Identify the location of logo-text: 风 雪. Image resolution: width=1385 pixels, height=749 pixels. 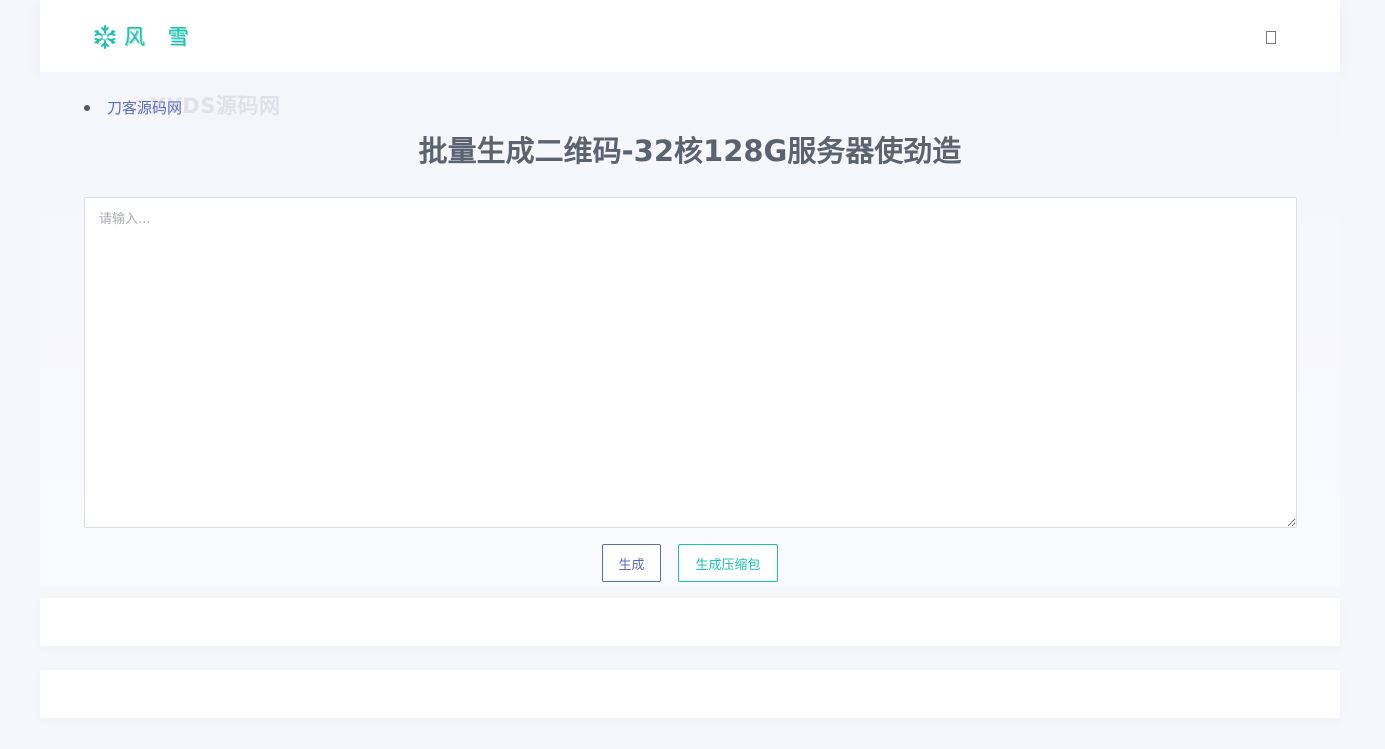
(160, 37).